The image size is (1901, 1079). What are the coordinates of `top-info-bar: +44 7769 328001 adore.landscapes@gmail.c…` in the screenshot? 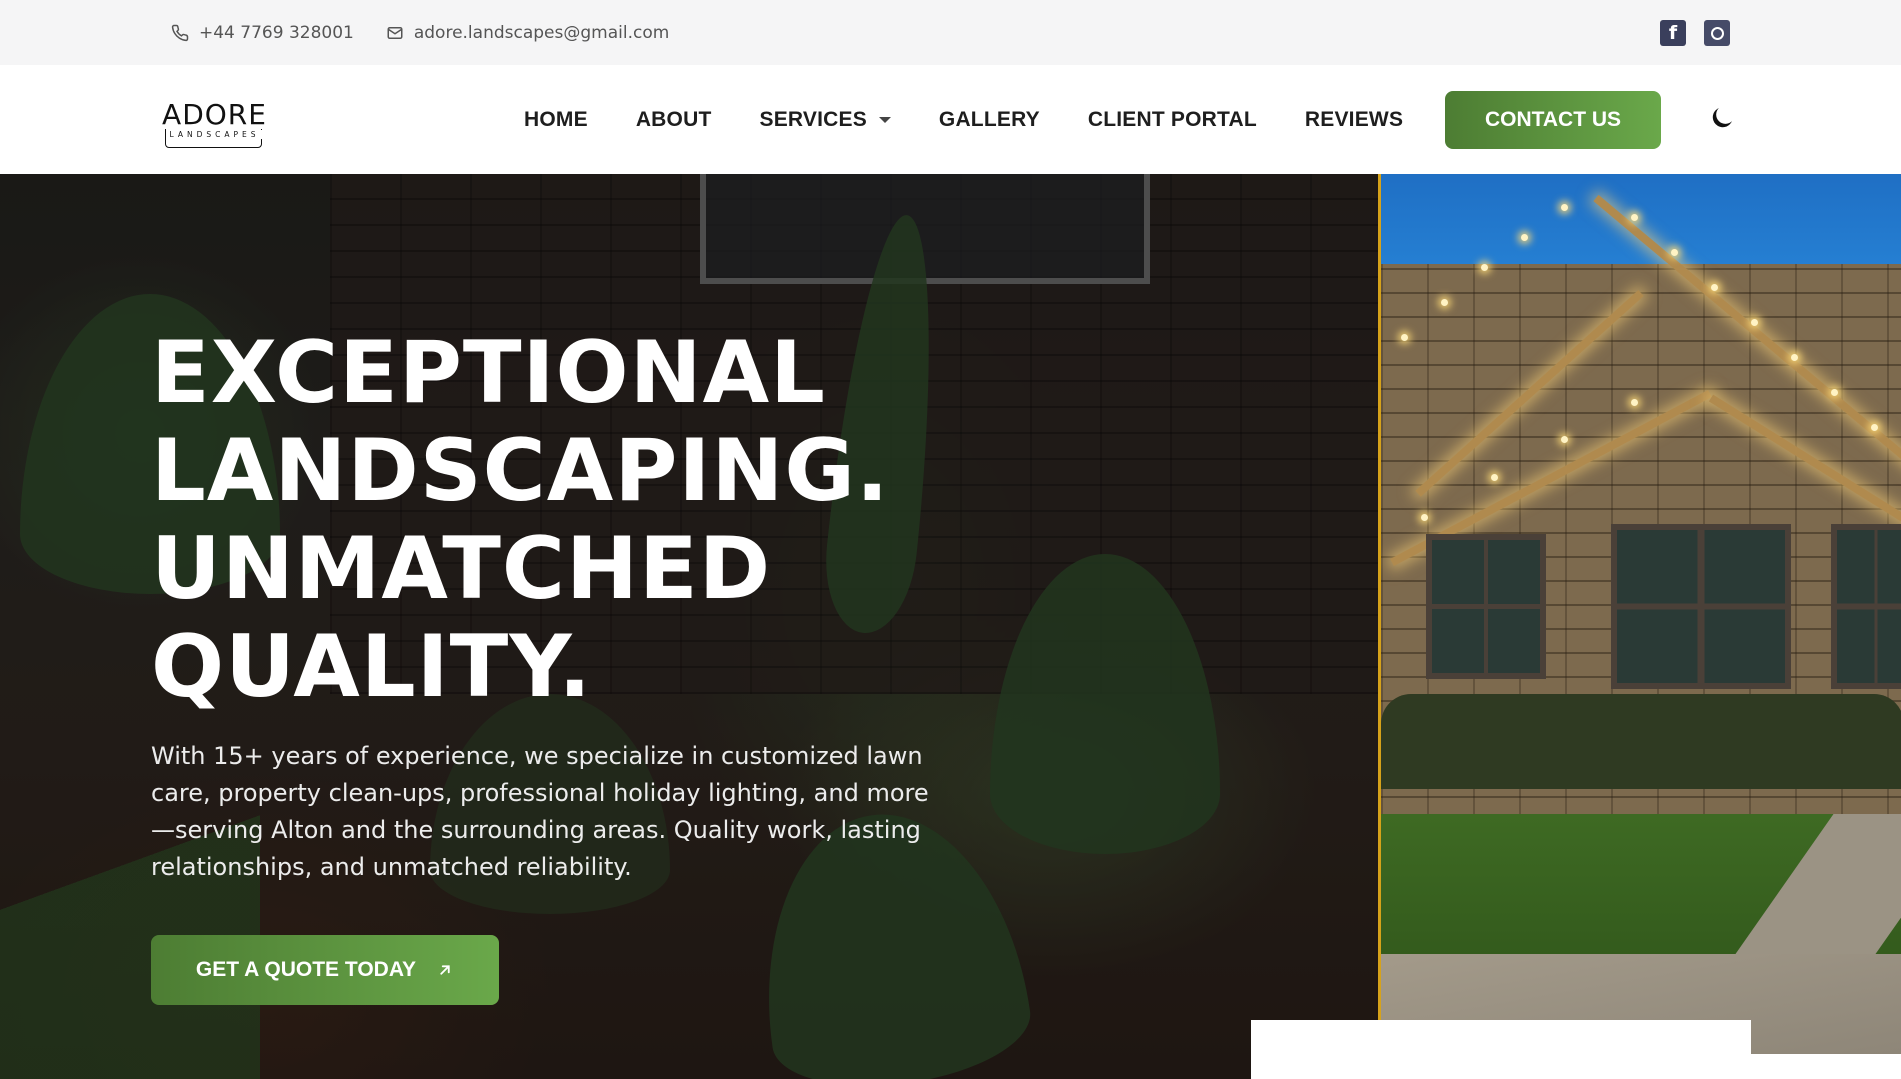 It's located at (950, 32).